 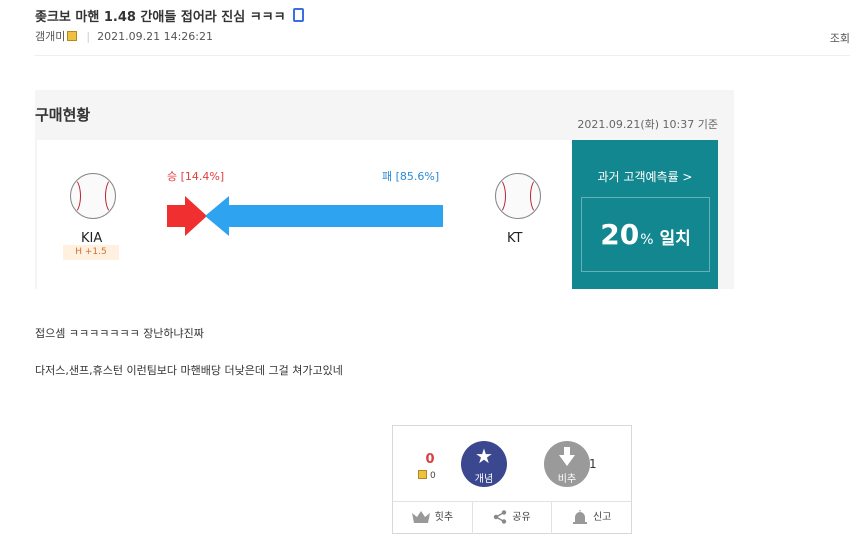 What do you see at coordinates (91, 252) in the screenshot?
I see `handicap-badge: H +1.5` at bounding box center [91, 252].